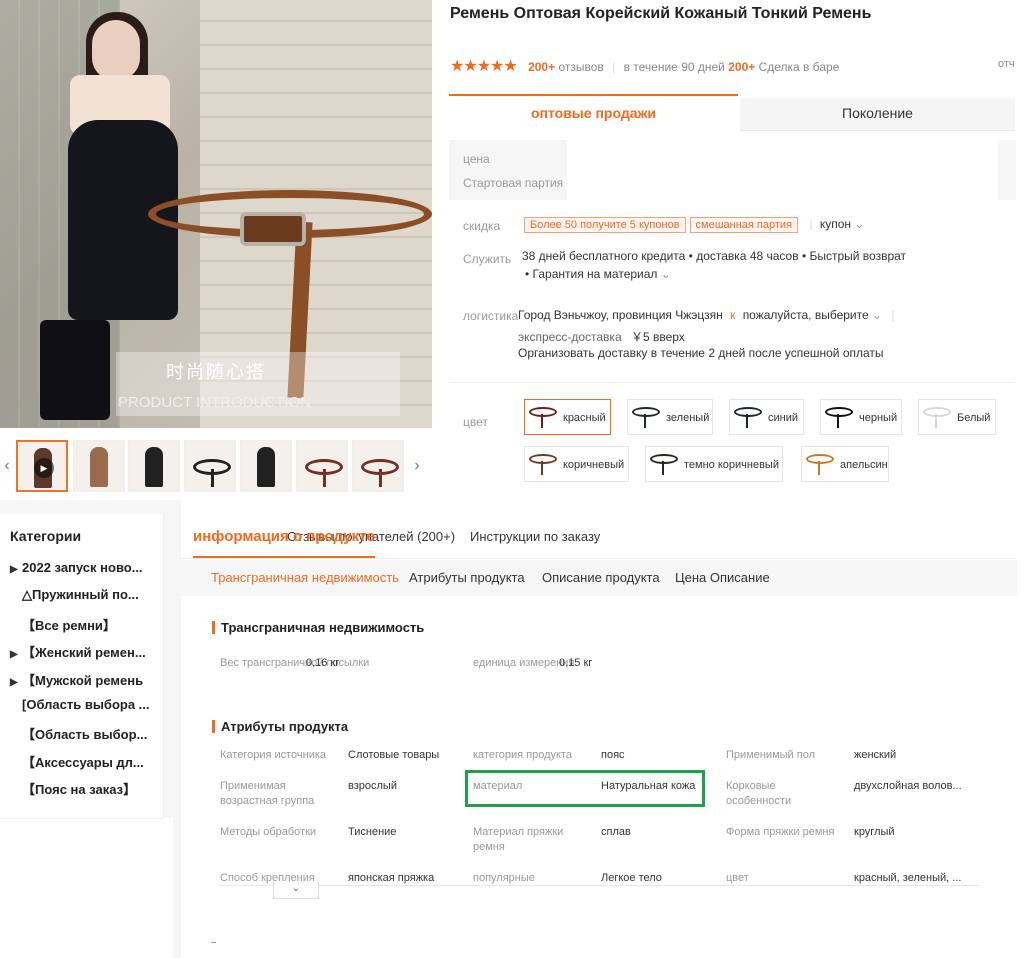 This screenshot has width=1024, height=958. Describe the element at coordinates (487, 259) in the screenshot. I see `service-label: Служить` at that location.